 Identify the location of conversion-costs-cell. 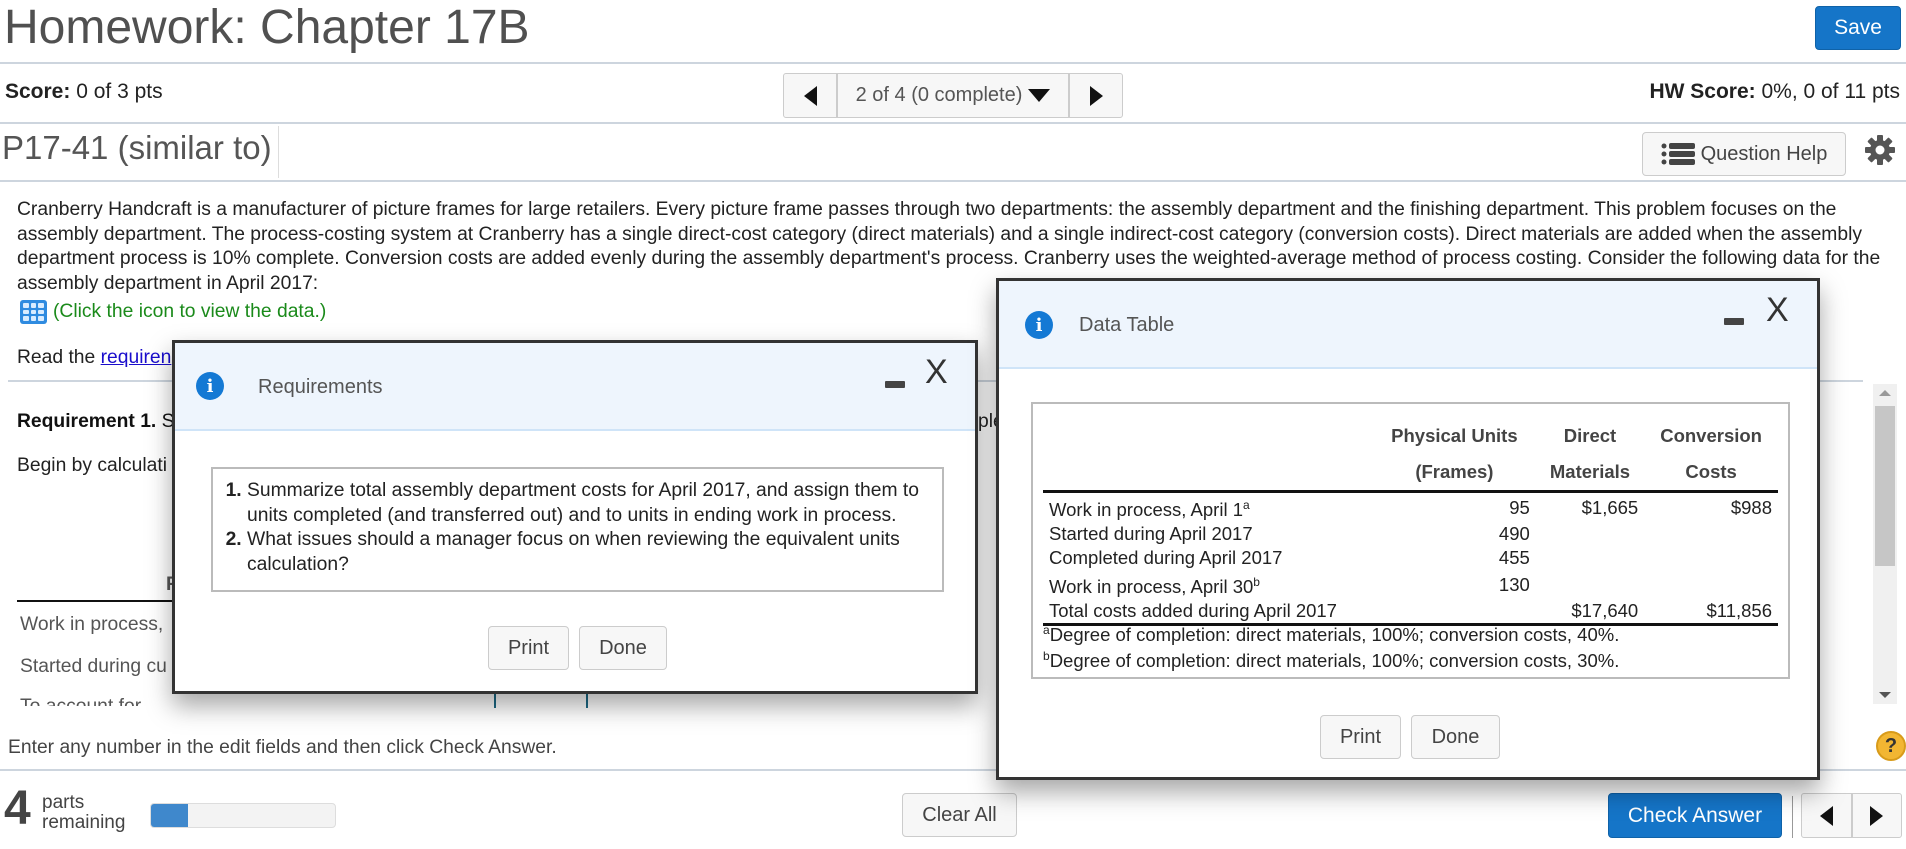
(1711, 534).